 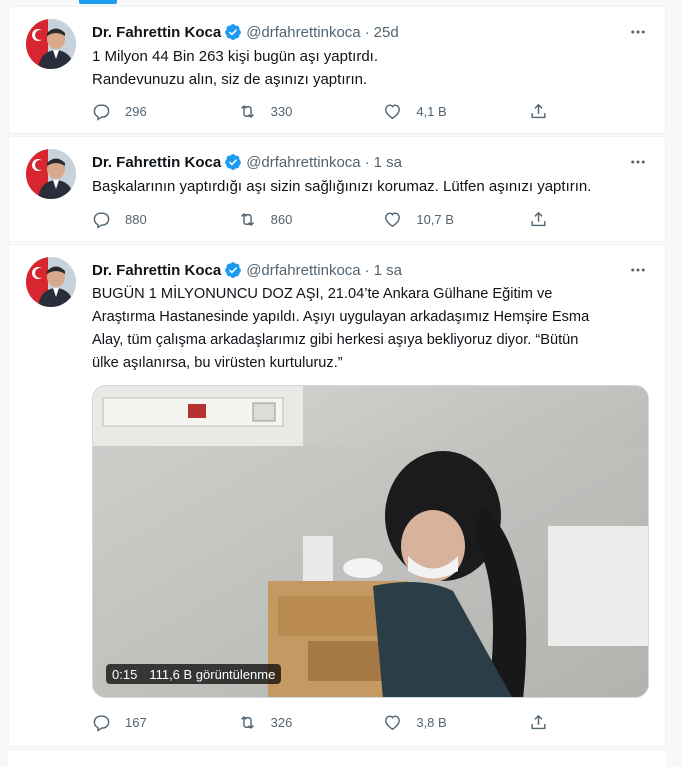 I want to click on tweet-actions: 296 330 4,1 B, so click(x=327, y=111).